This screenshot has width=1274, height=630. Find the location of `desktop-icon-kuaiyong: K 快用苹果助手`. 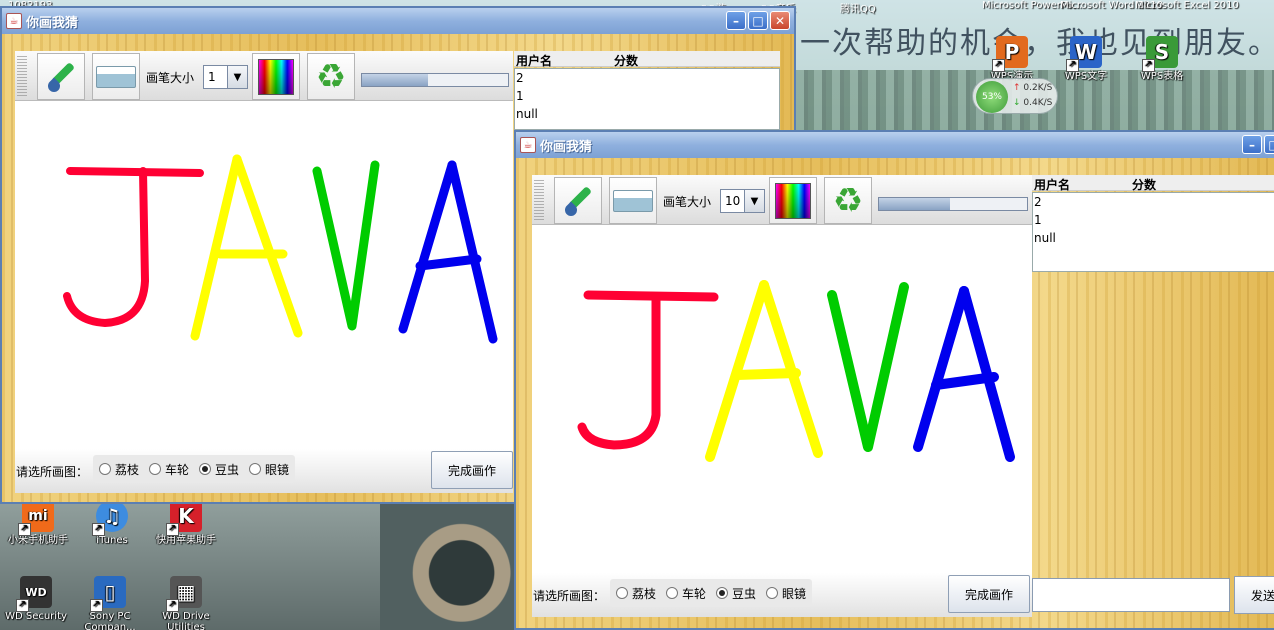

desktop-icon-kuaiyong: K 快用苹果助手 is located at coordinates (186, 523).